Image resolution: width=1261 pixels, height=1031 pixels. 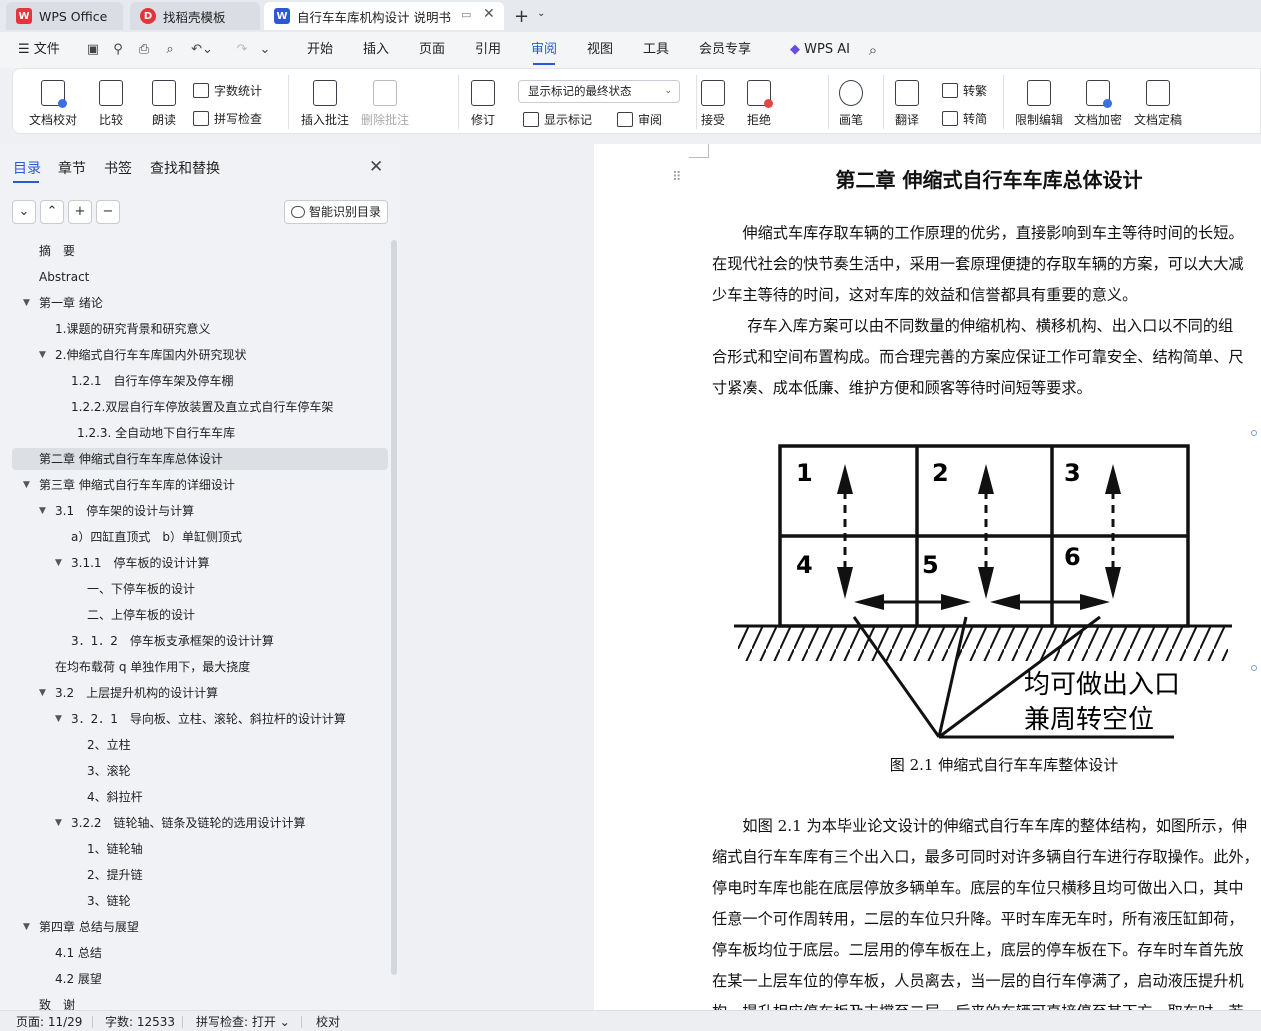 I want to click on toc-item: ▼ 3.2 上层提升机构的设计计算, so click(x=200, y=693).